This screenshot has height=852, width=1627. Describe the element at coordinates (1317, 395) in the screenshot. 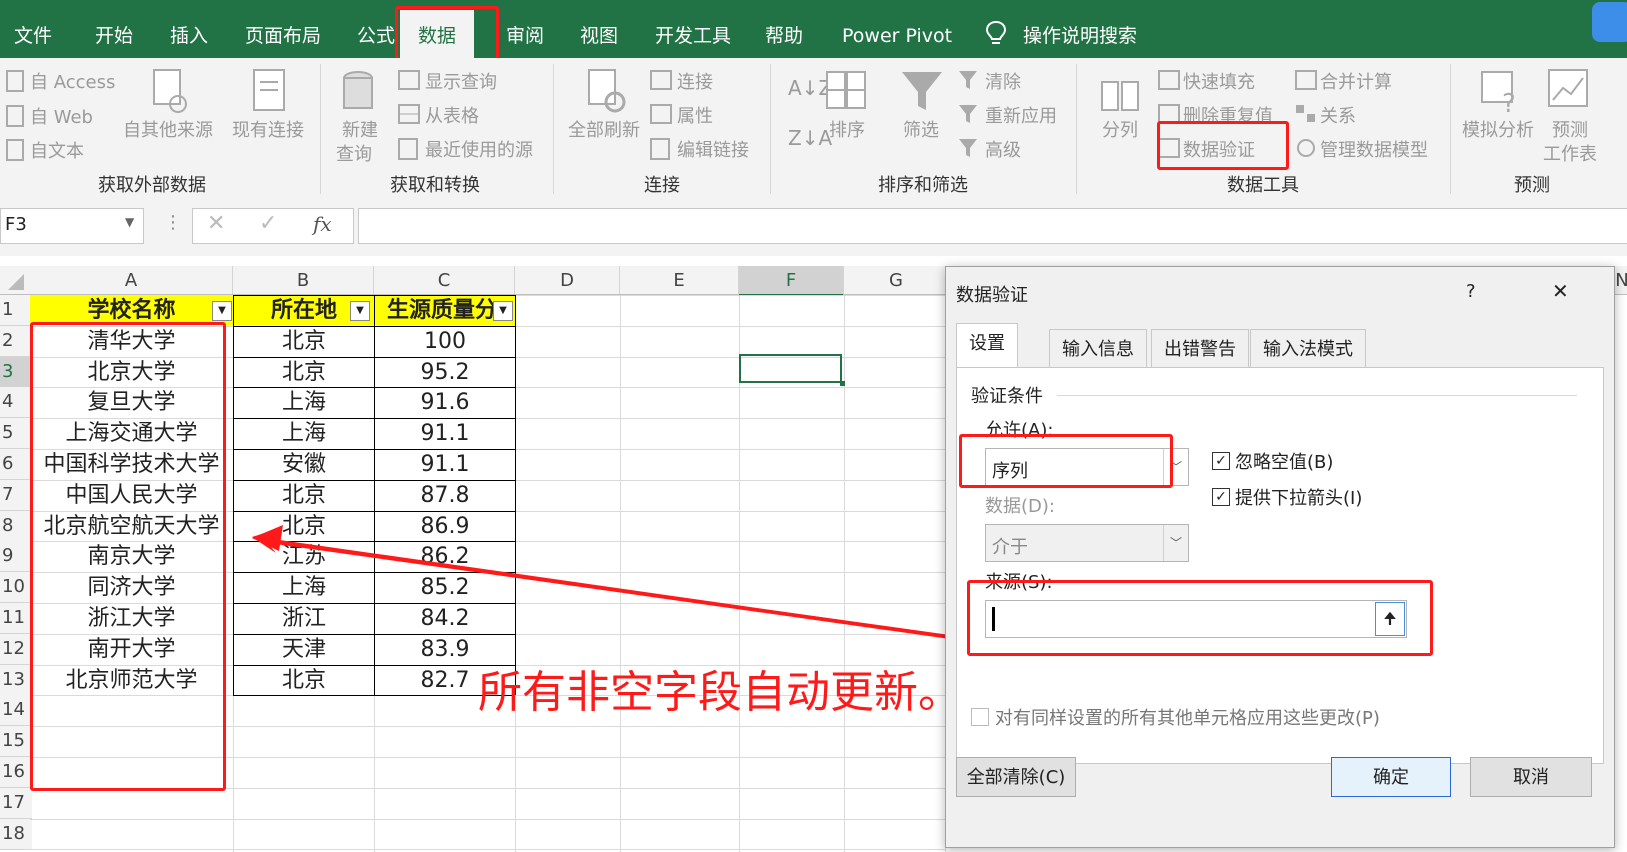

I see `section-divider` at that location.